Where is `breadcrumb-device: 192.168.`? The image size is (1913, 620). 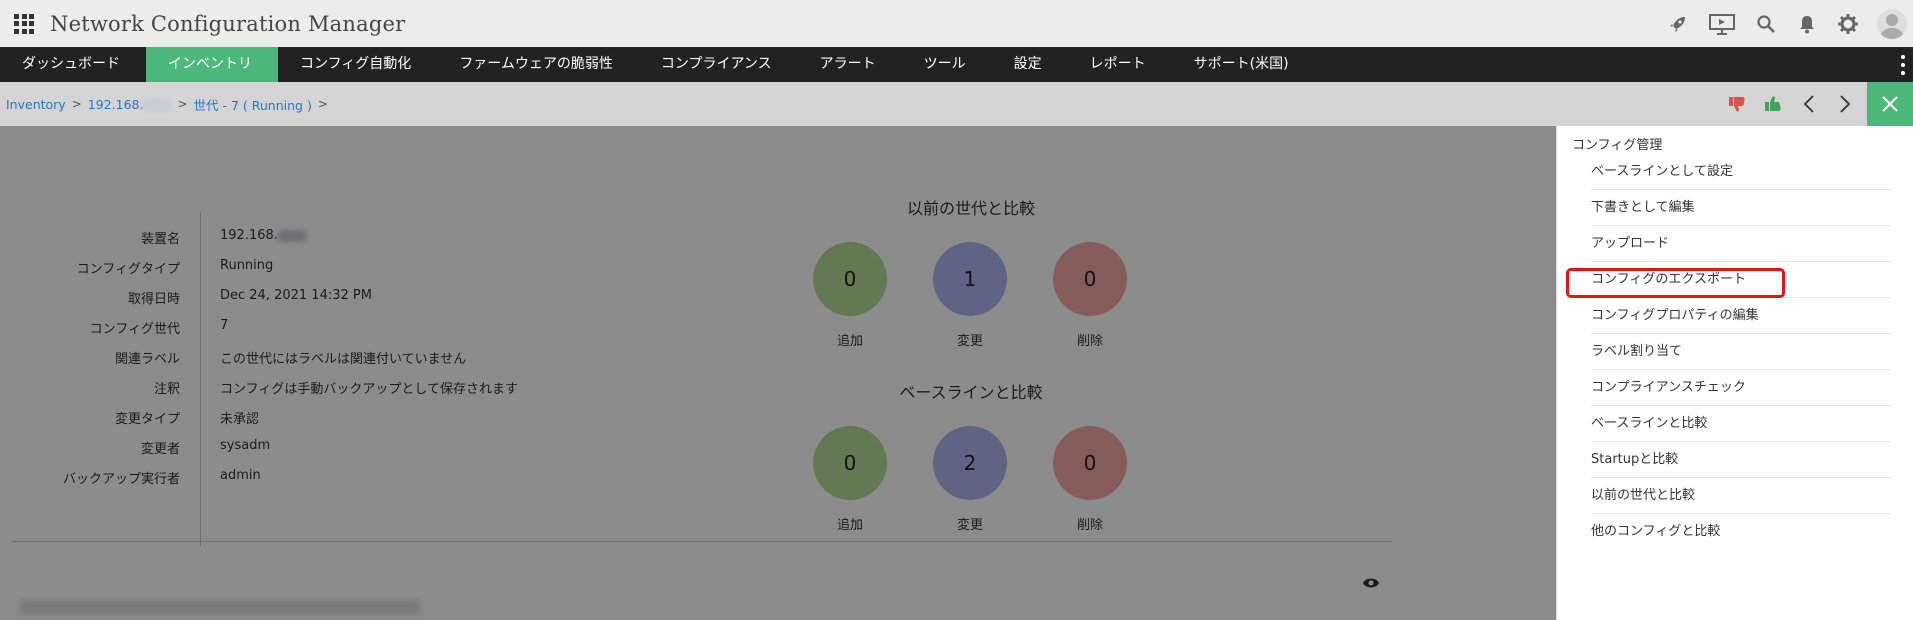 breadcrumb-device: 192.168. is located at coordinates (130, 104).